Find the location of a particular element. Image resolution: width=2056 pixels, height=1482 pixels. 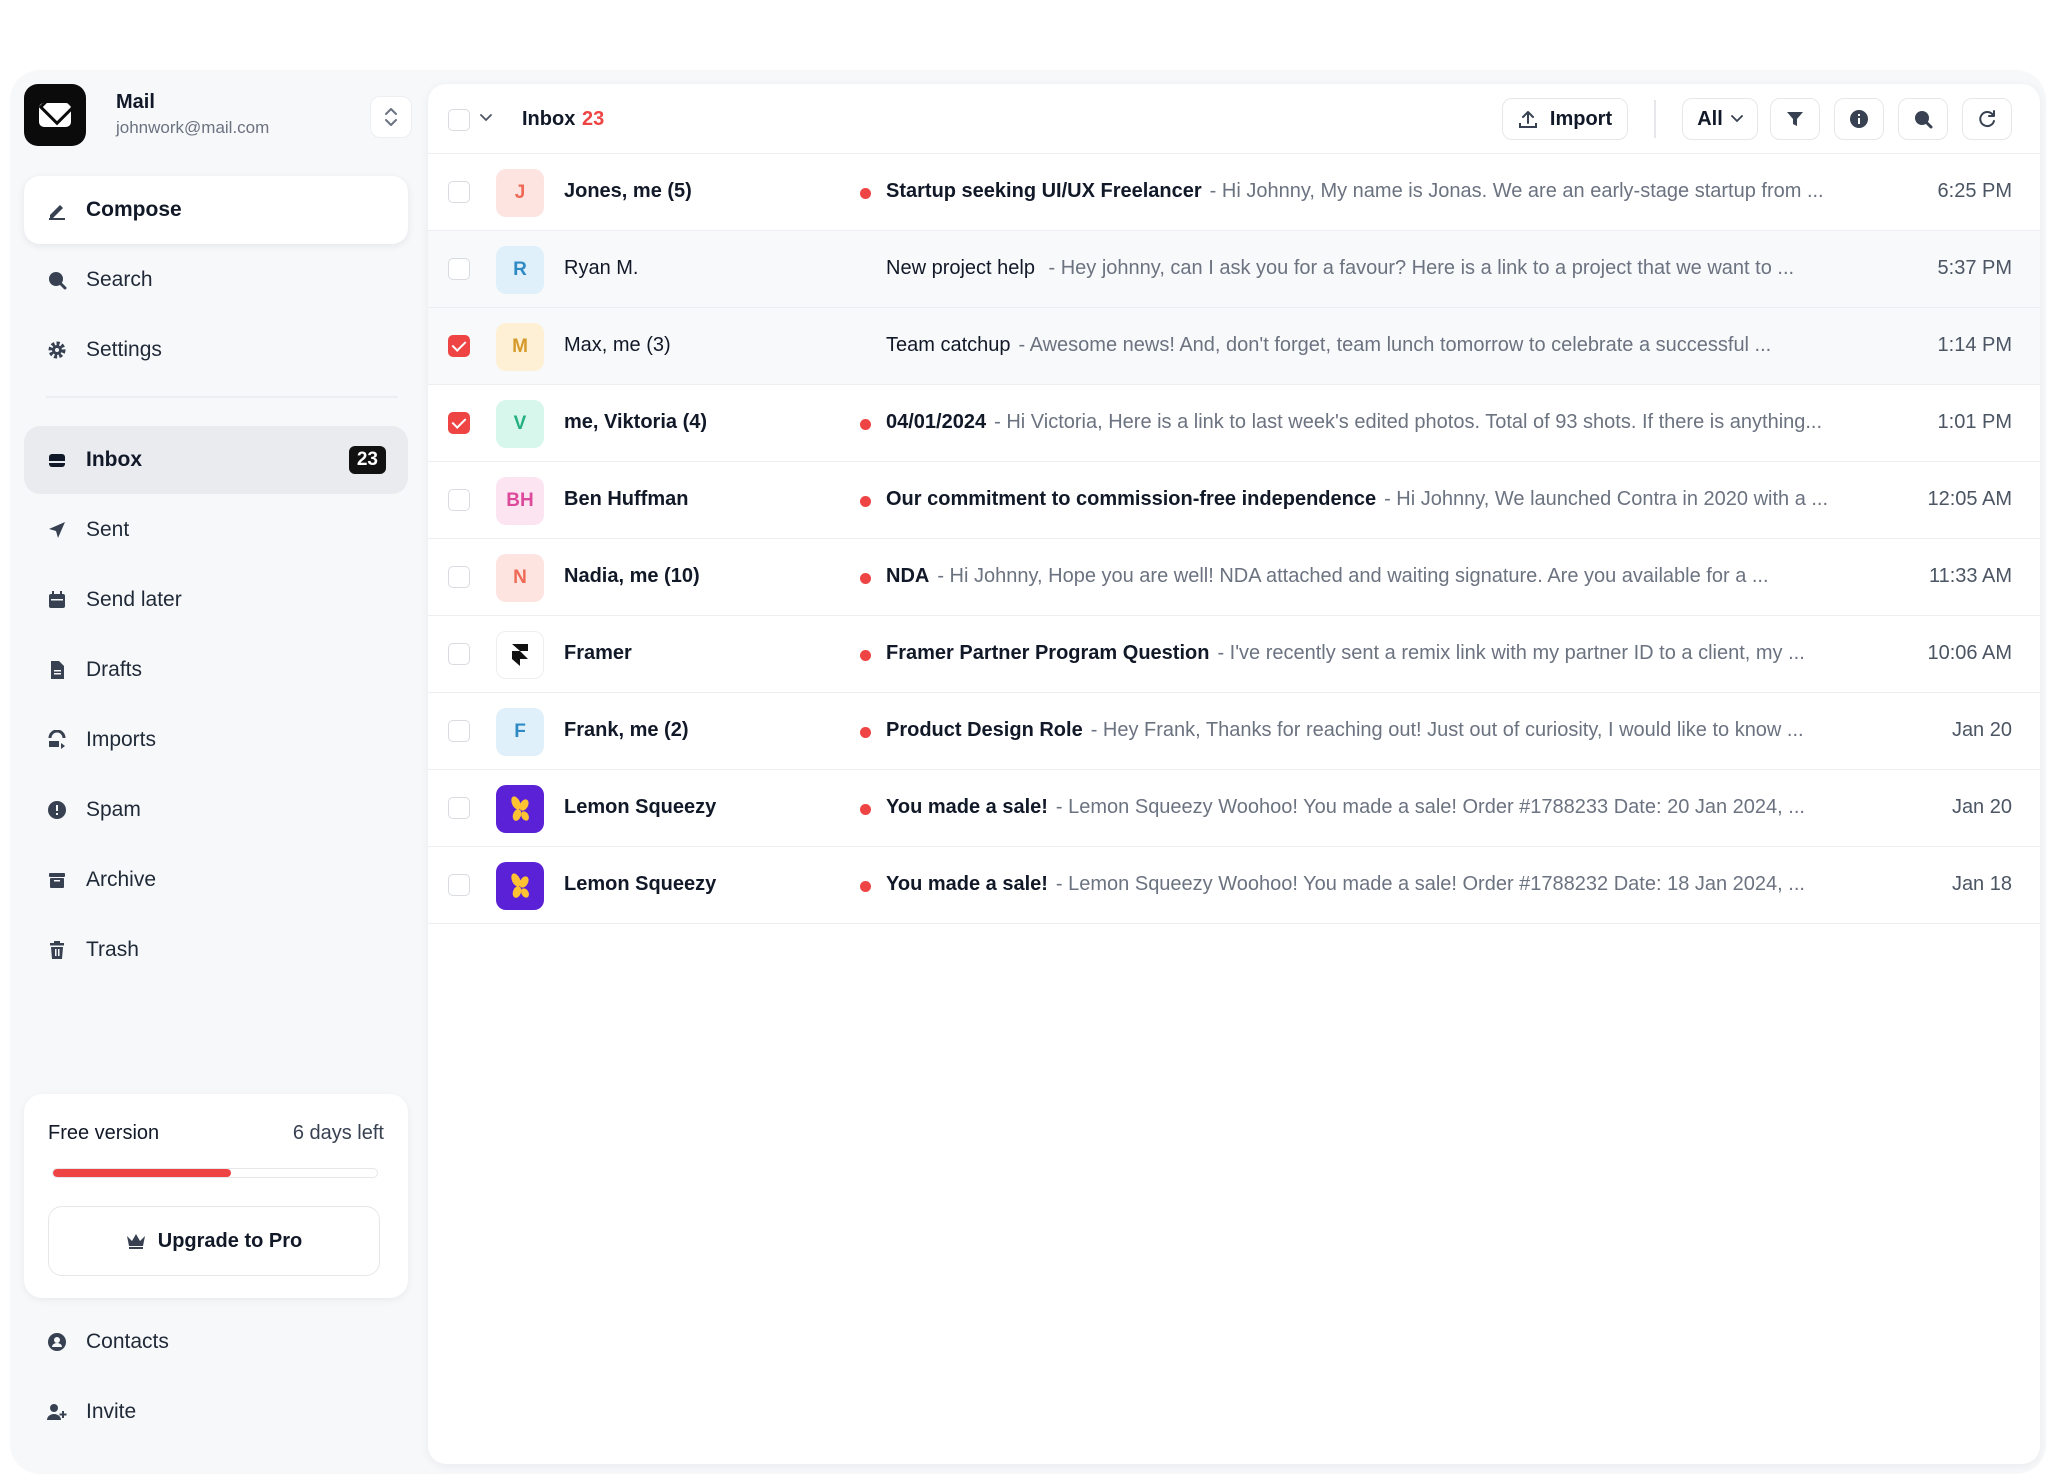

toolbar-divider is located at coordinates (1655, 119).